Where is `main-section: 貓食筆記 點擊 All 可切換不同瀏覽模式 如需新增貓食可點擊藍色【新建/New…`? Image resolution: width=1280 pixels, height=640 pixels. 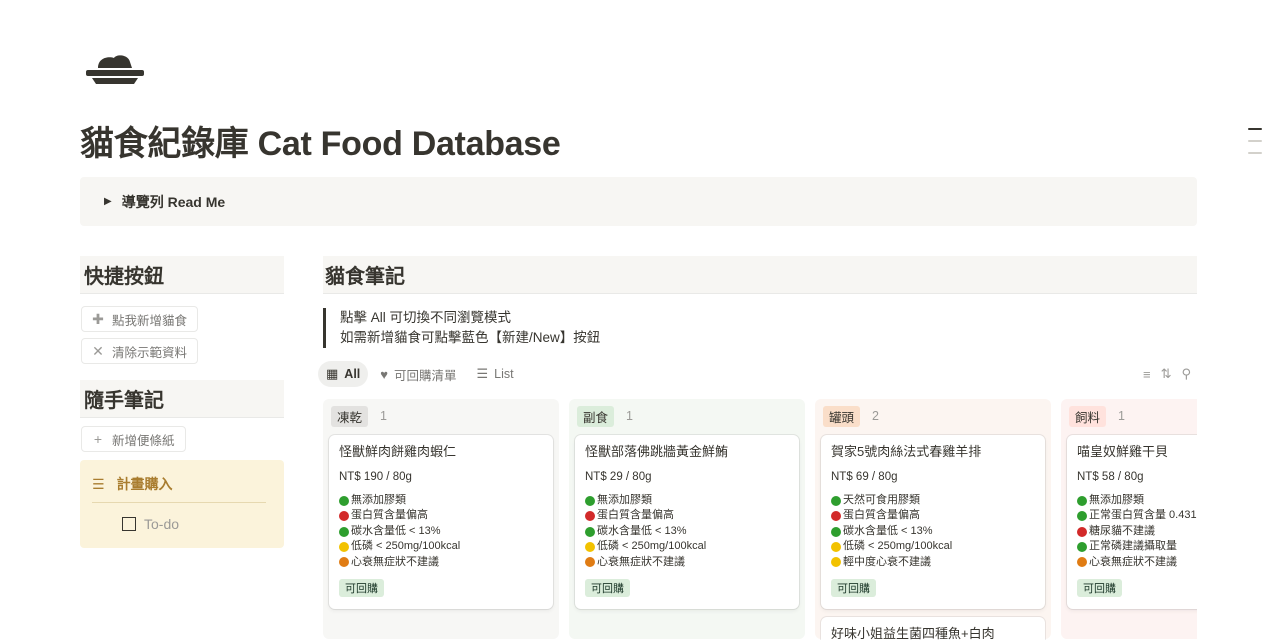
main-section: 貓食筆記 點擊 All 可切換不同瀏覽模式 如需新增貓食可點擊藍色【新建/New… is located at coordinates (757, 321).